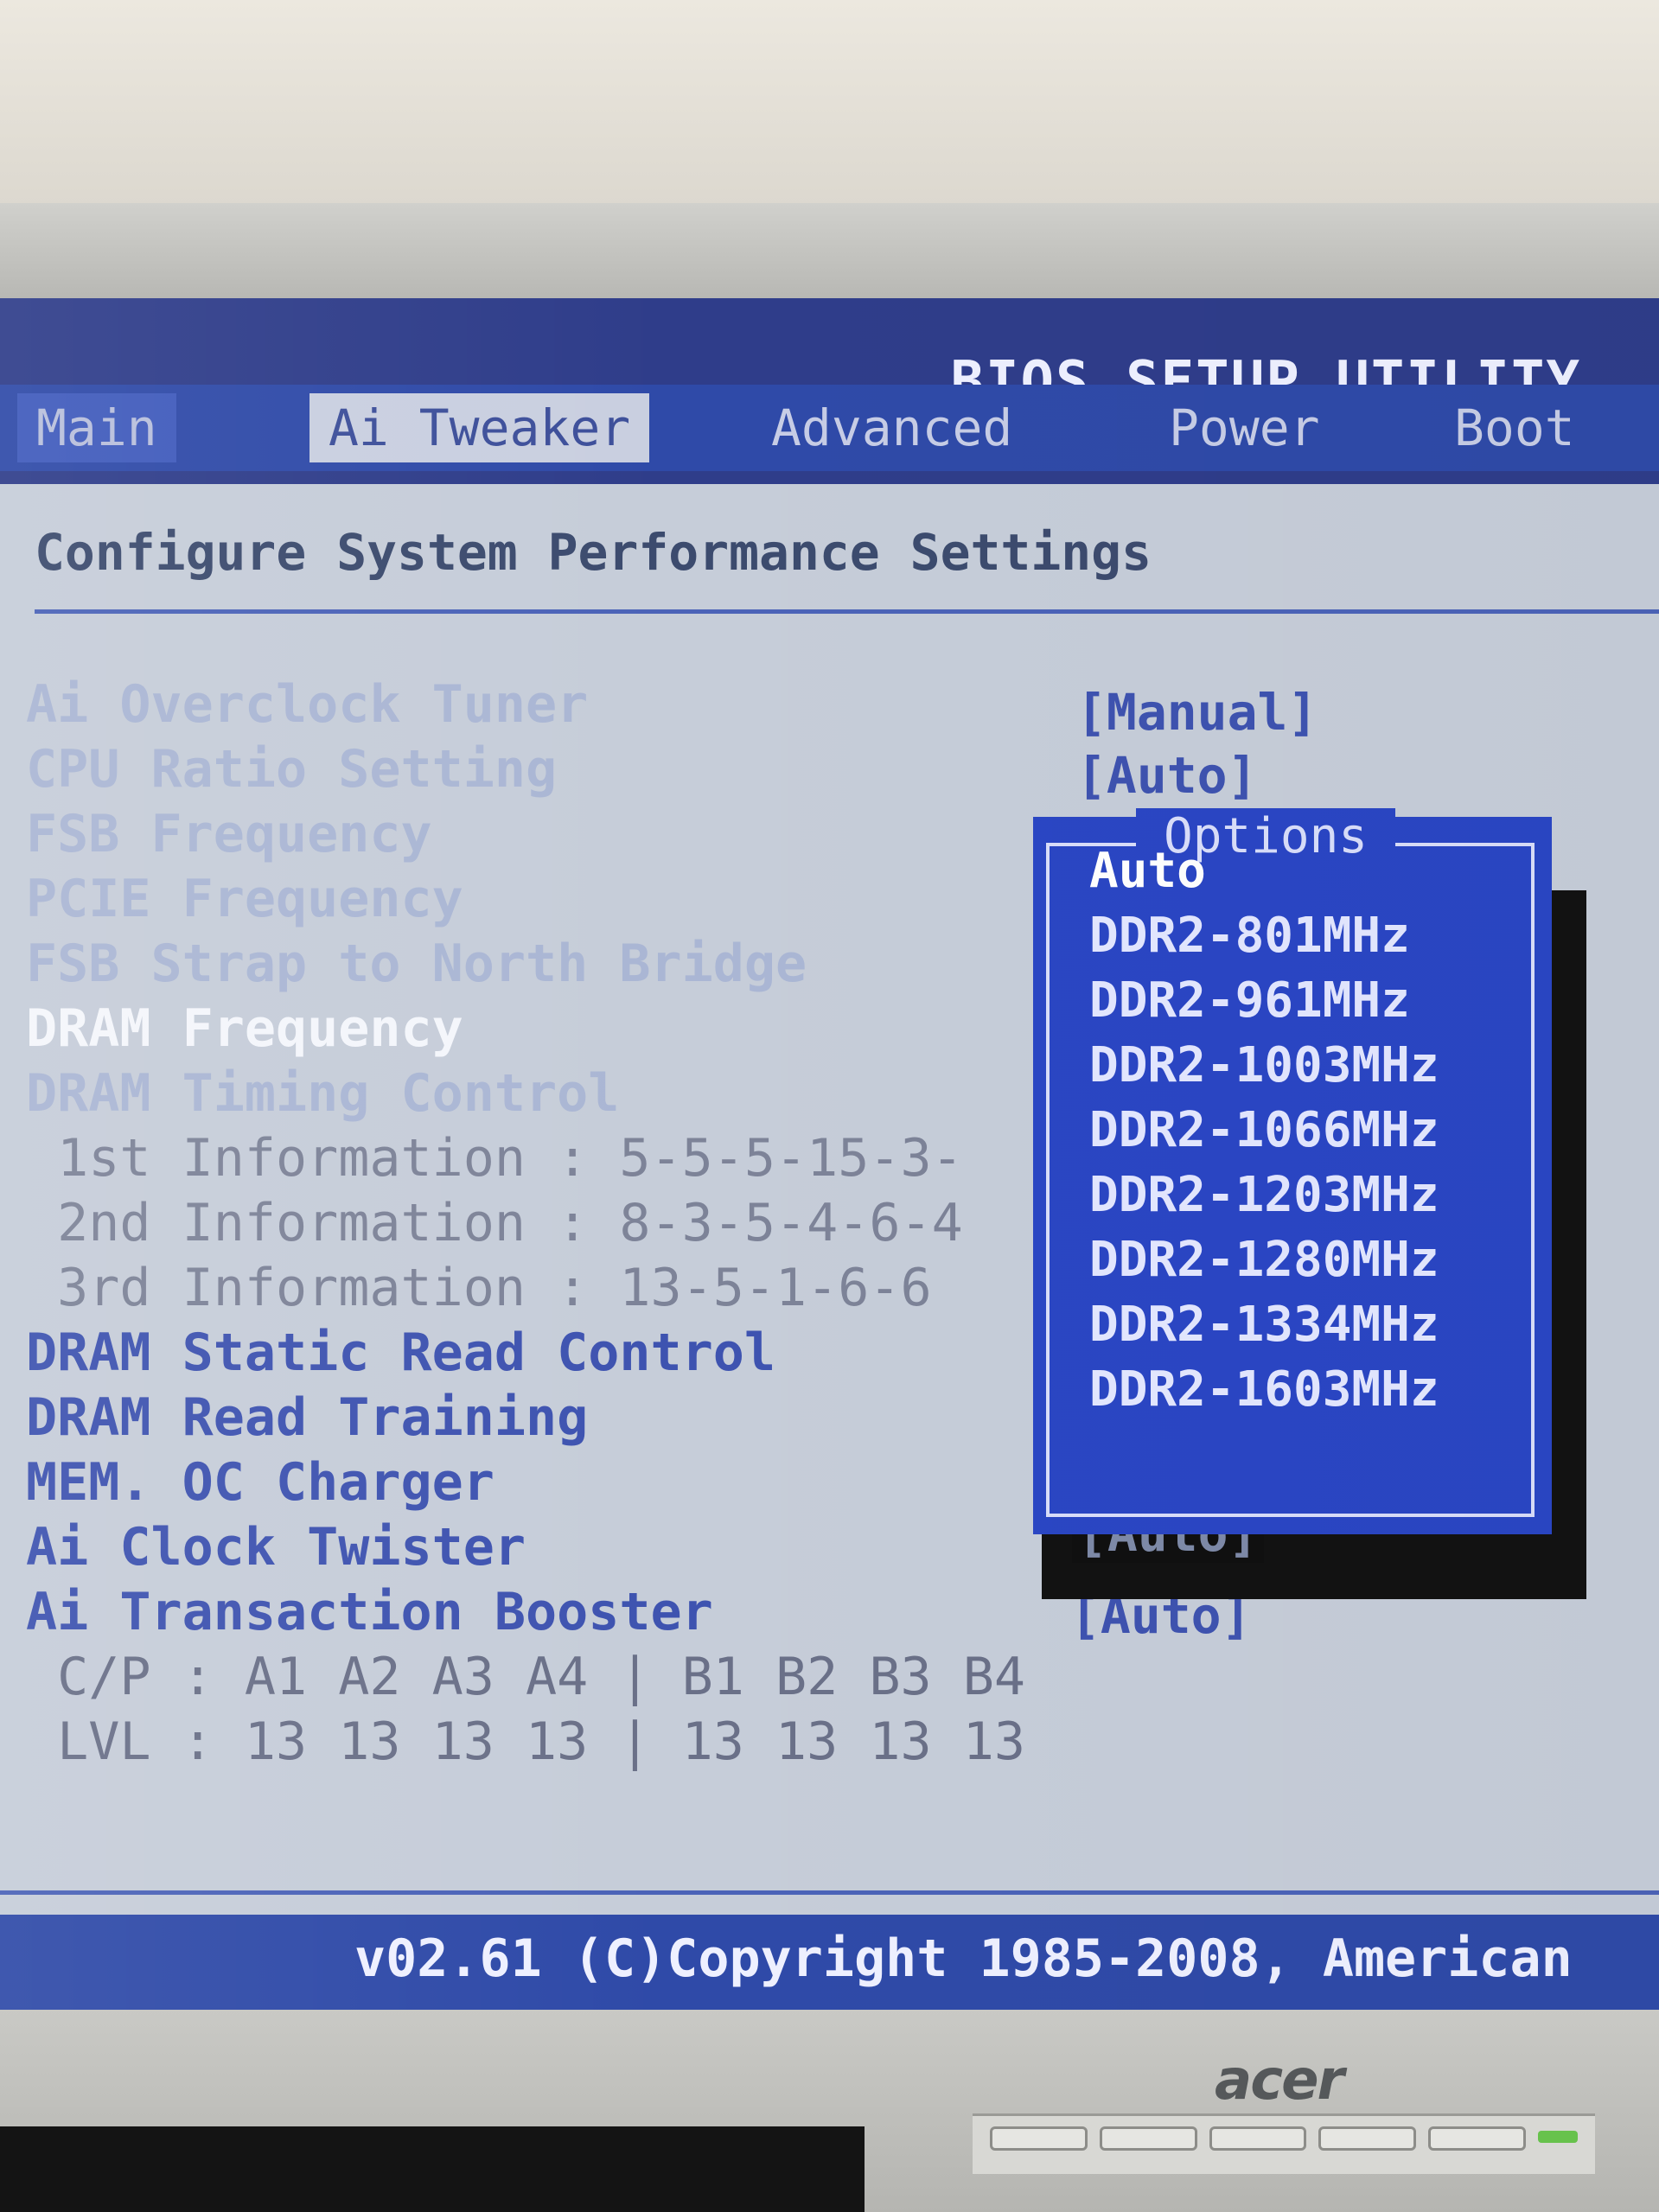 This screenshot has height=2212, width=1659. I want to click on info-line-1st: 1st Information : 5-5-5-15-3-, so click(494, 1158).